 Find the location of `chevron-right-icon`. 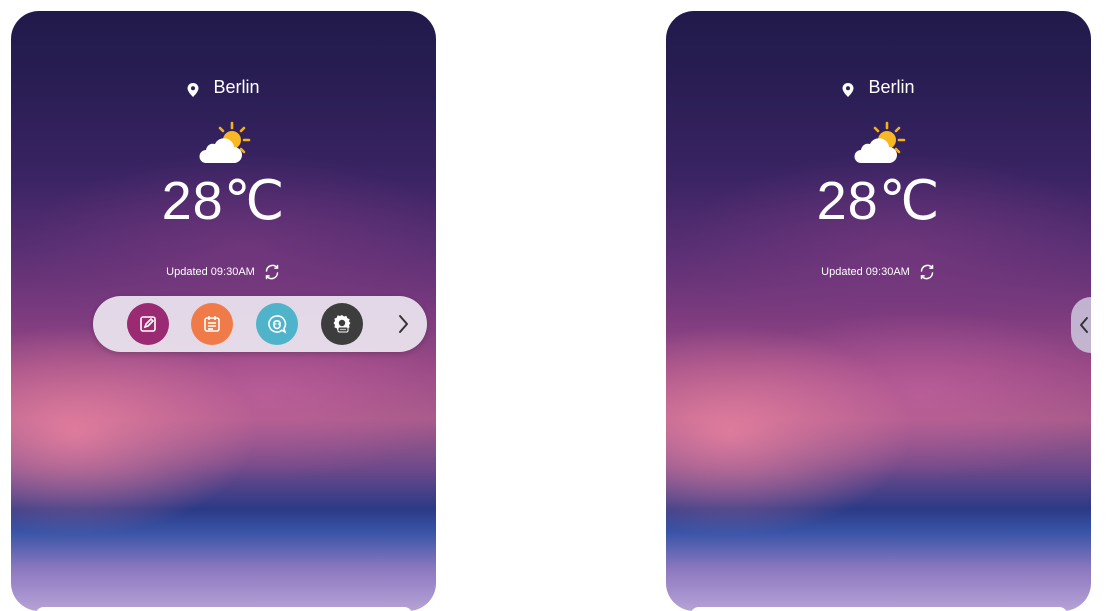

chevron-right-icon is located at coordinates (403, 324).